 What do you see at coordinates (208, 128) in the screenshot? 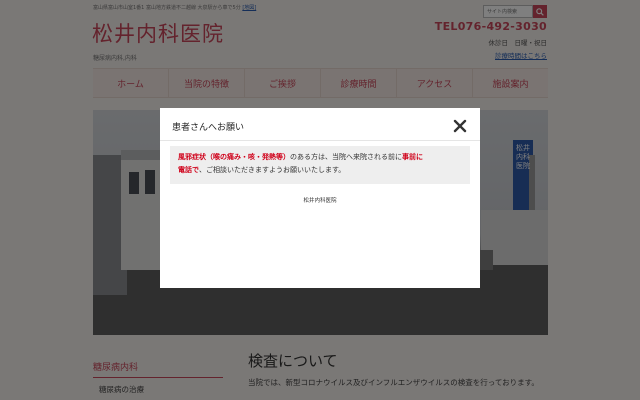
I see `modal-title: 患者さんへお願い` at bounding box center [208, 128].